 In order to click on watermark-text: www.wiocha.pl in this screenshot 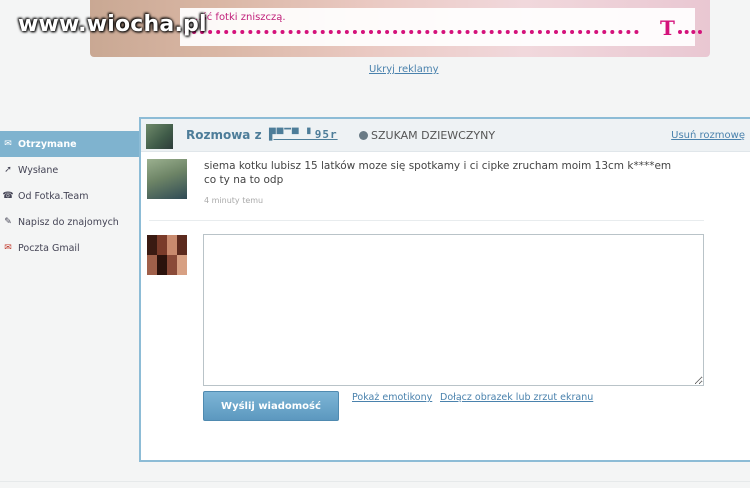, I will do `click(112, 24)`.